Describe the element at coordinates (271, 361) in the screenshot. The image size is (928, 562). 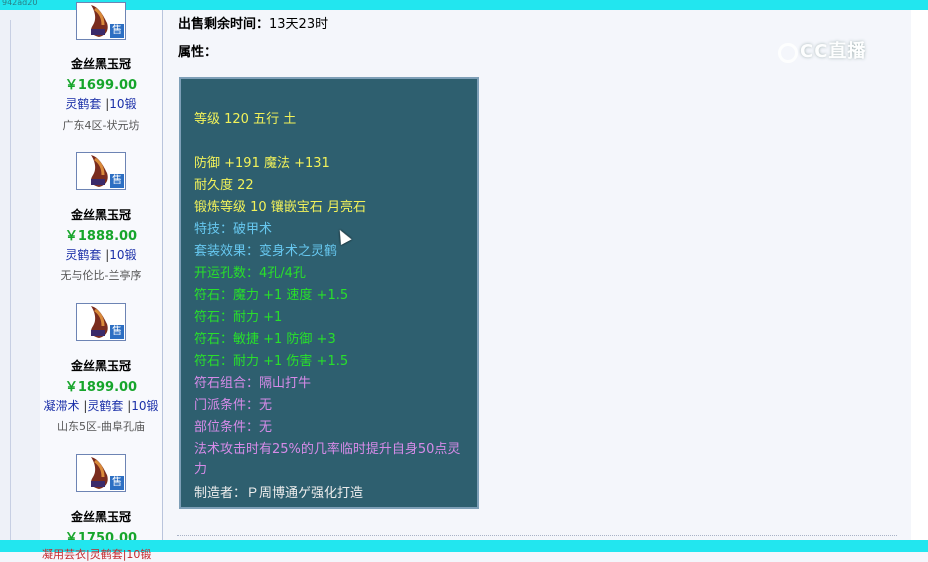
I see `attr-line: 符石：耐力 +1 伤害 +1.5` at that location.